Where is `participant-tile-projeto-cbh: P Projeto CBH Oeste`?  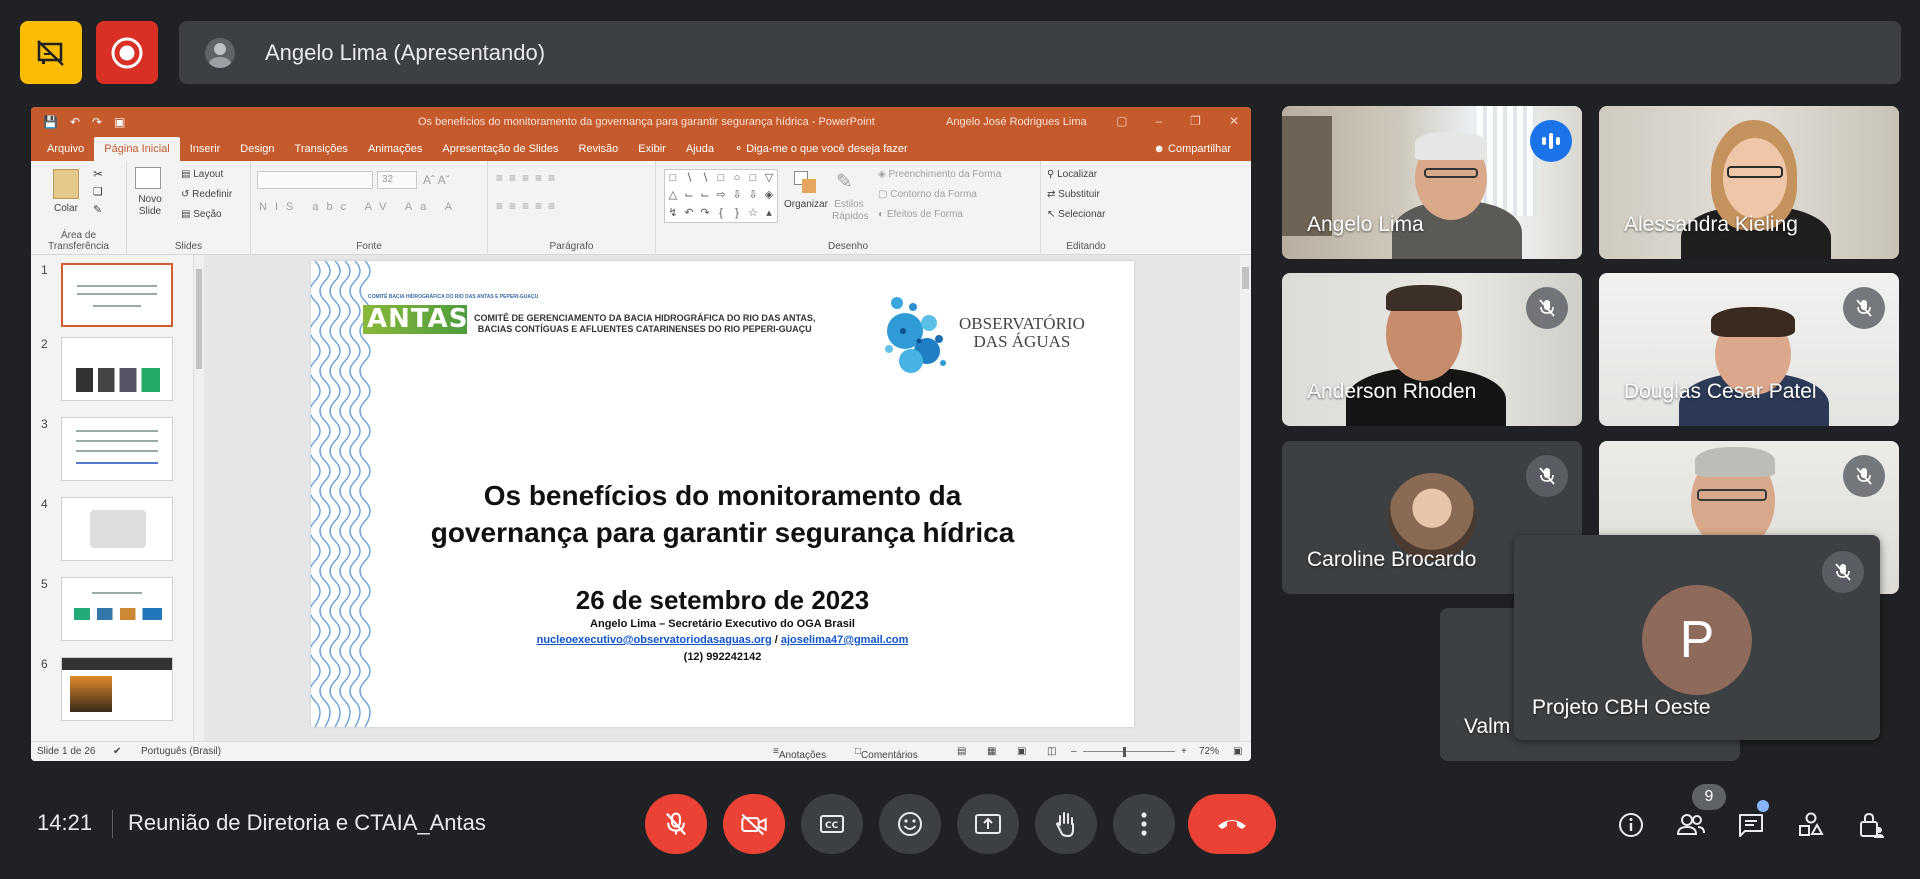 participant-tile-projeto-cbh: P Projeto CBH Oeste is located at coordinates (1697, 637).